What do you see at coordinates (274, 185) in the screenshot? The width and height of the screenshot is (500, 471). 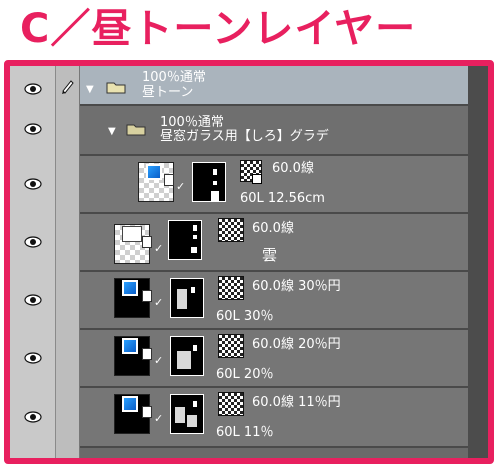 I see `layer-row: ✓ 60.0線 60L 12.56cm` at bounding box center [274, 185].